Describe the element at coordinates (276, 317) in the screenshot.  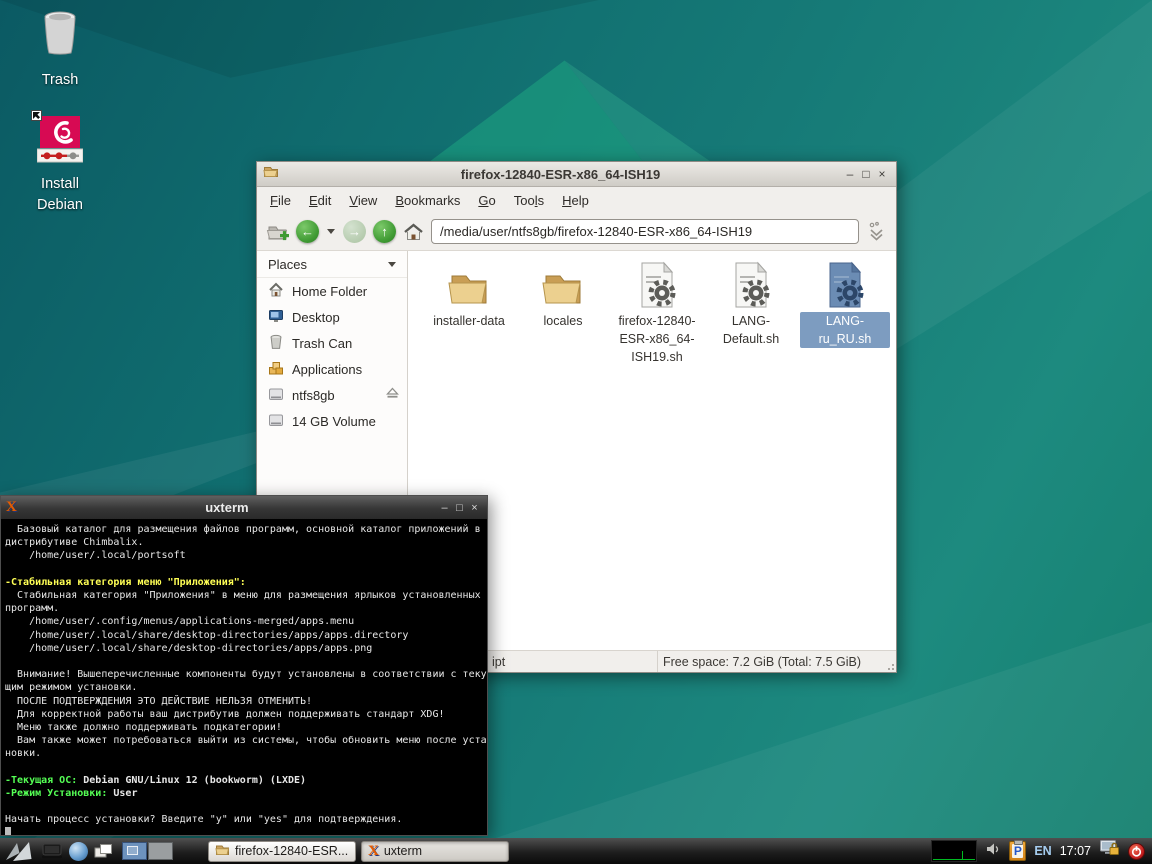
I see `desktop-icon` at that location.